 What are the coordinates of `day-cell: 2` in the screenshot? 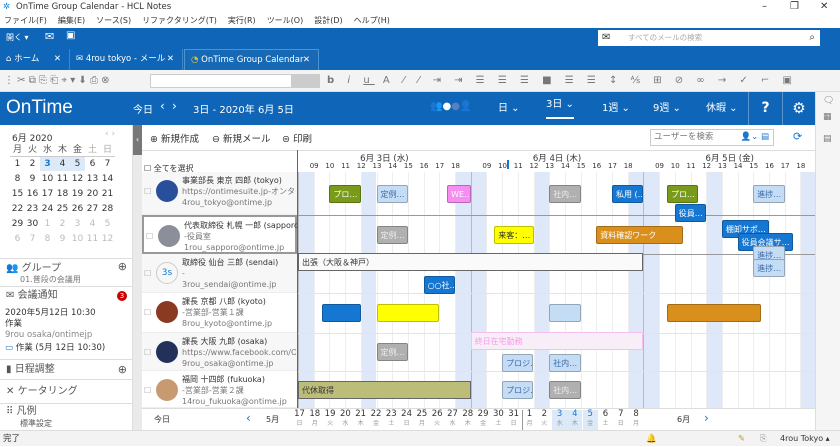 It's located at (32, 163).